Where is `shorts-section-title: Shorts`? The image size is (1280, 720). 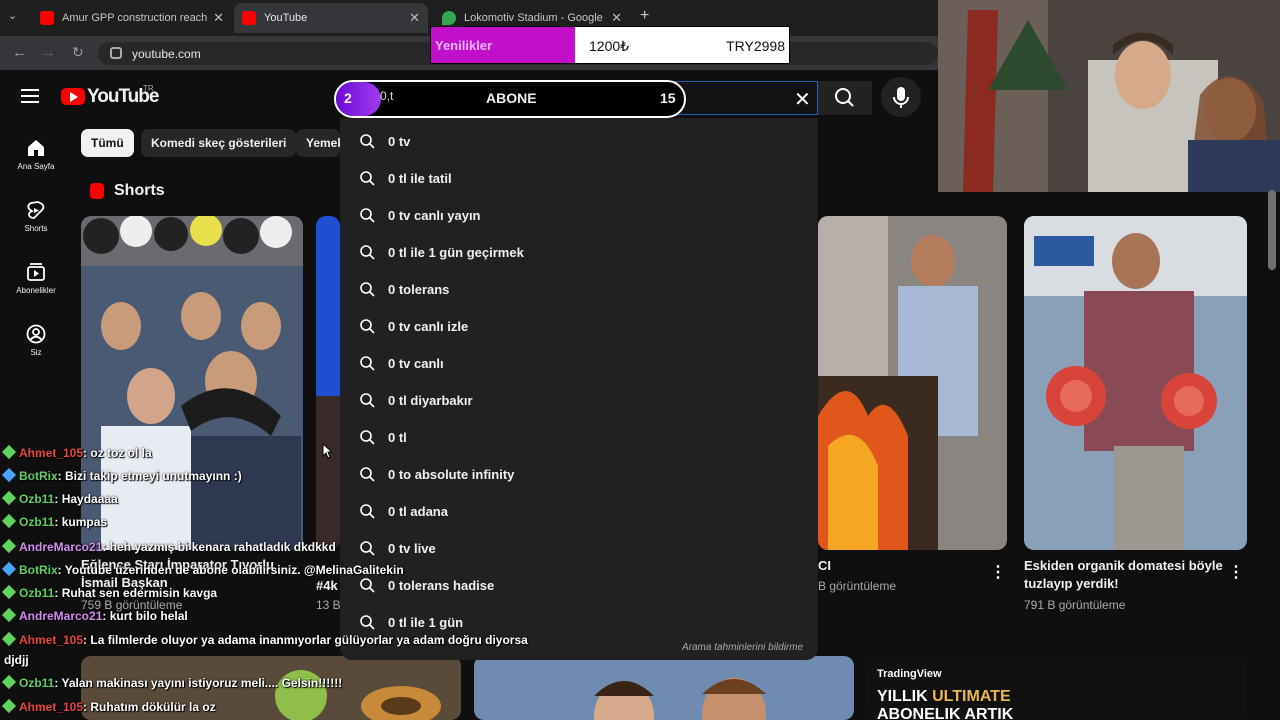 shorts-section-title: Shorts is located at coordinates (139, 190).